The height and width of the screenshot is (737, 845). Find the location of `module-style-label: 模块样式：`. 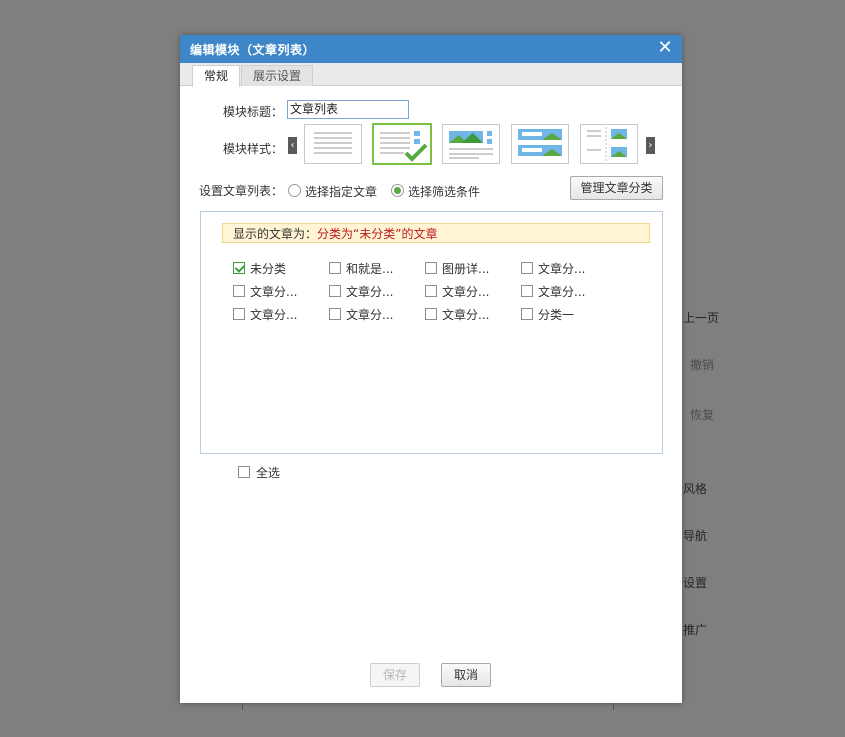

module-style-label: 模块样式： is located at coordinates (253, 149).